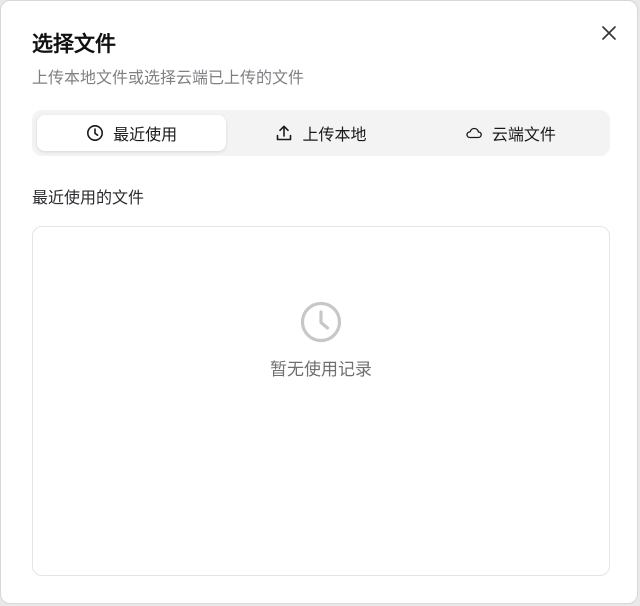 The height and width of the screenshot is (606, 640). I want to click on close-button, so click(609, 33).